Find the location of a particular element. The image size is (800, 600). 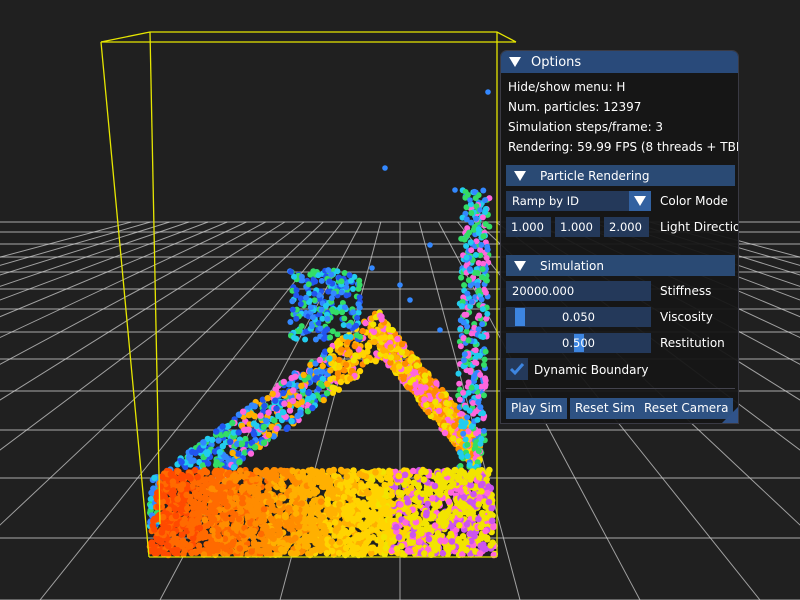

light-y-input: 1.000 is located at coordinates (577, 227).